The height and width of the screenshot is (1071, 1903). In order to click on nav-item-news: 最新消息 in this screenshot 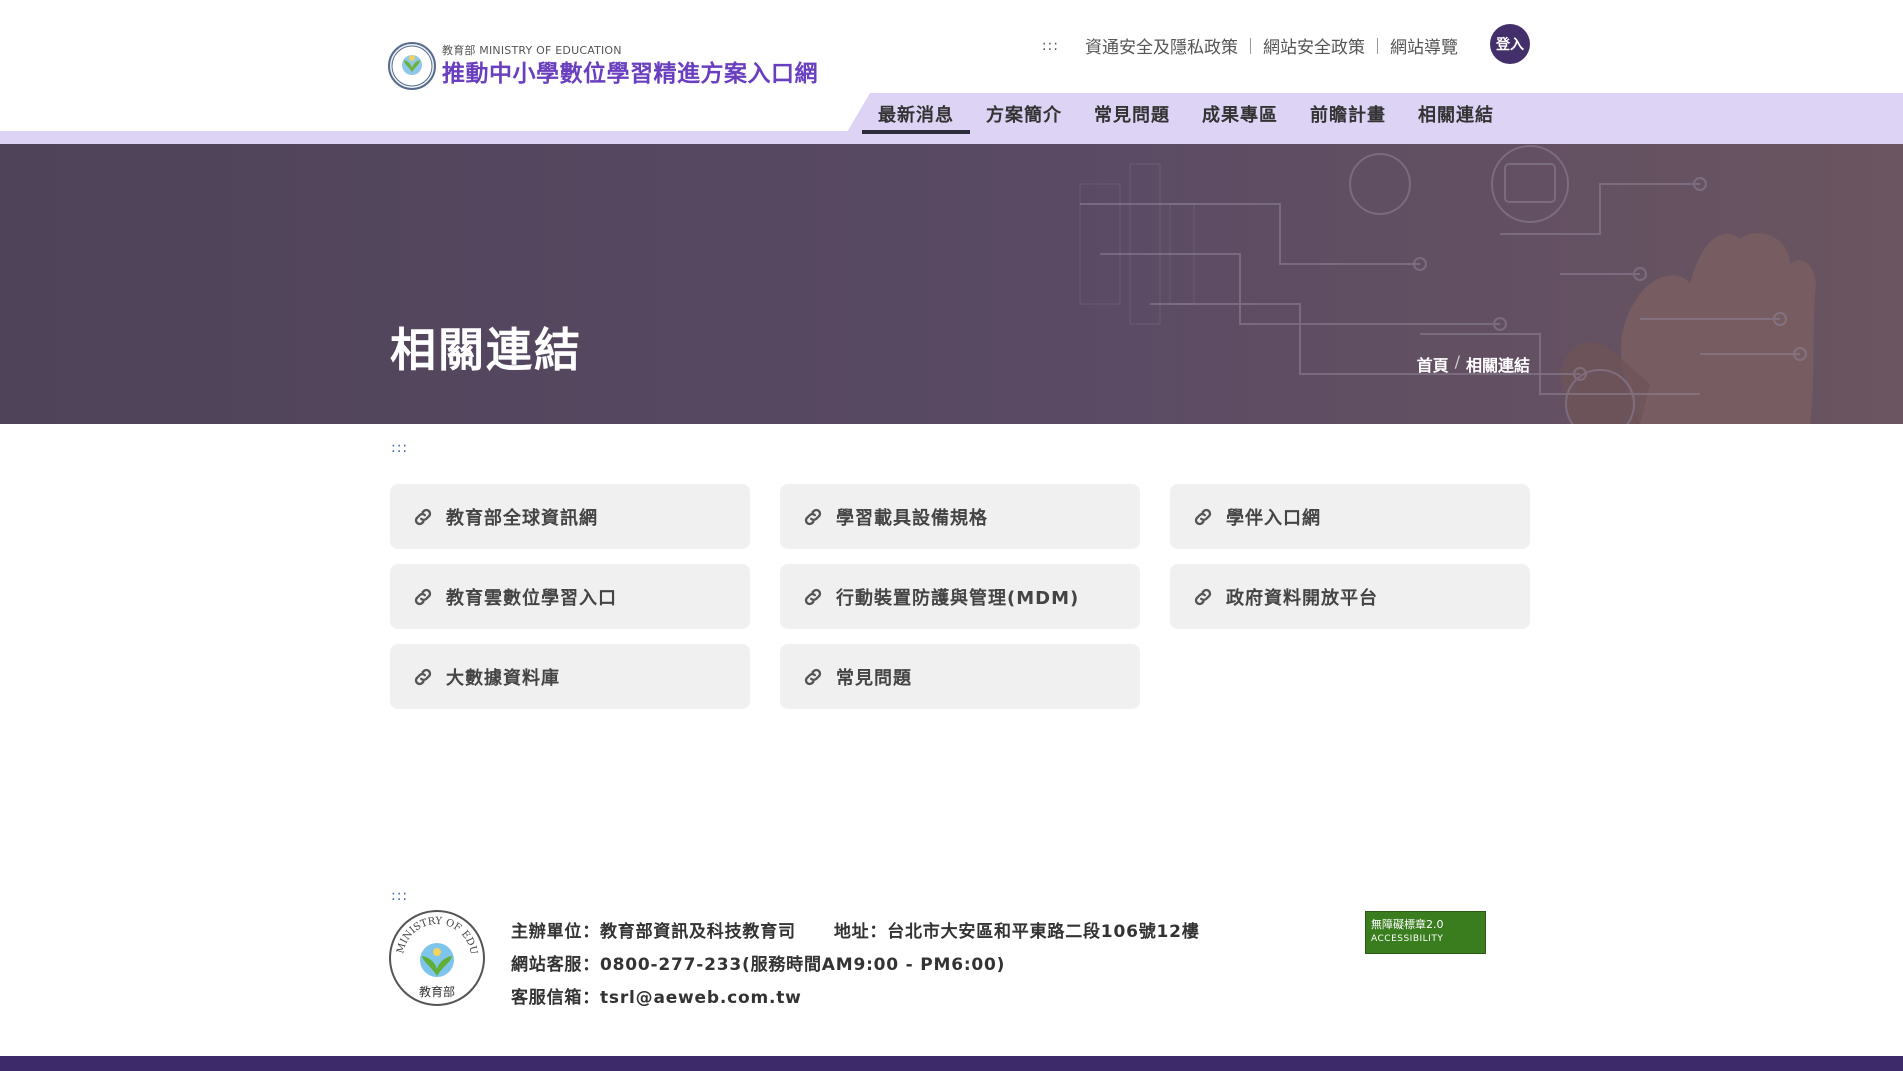, I will do `click(916, 118)`.